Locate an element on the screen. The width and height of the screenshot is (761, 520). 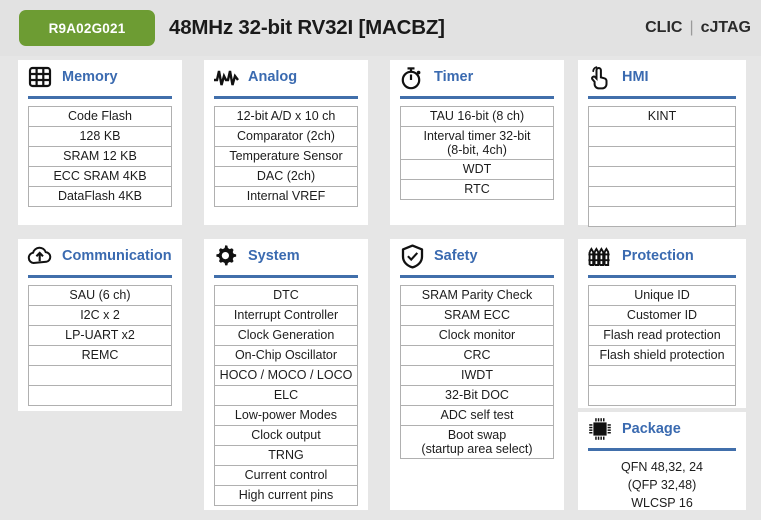
table-row: CRC is located at coordinates (477, 355).